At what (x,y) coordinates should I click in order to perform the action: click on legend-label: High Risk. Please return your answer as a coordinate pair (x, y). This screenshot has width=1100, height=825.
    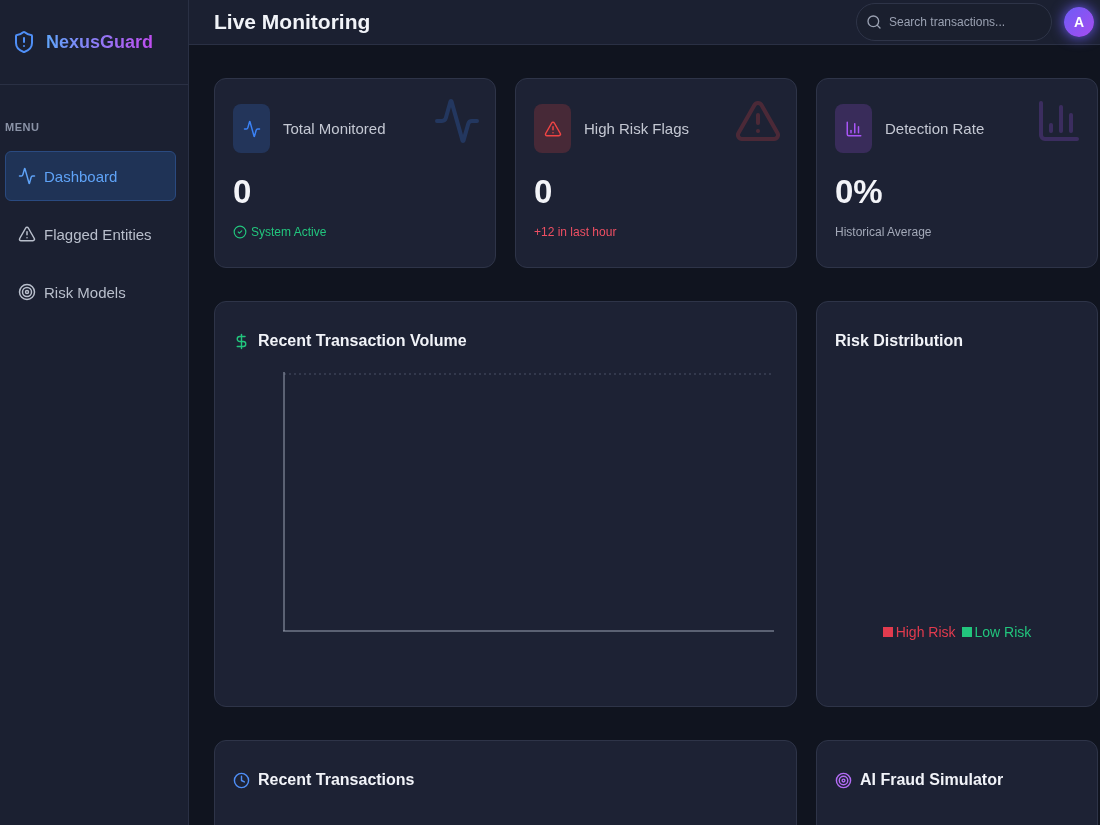
    Looking at the image, I should click on (925, 632).